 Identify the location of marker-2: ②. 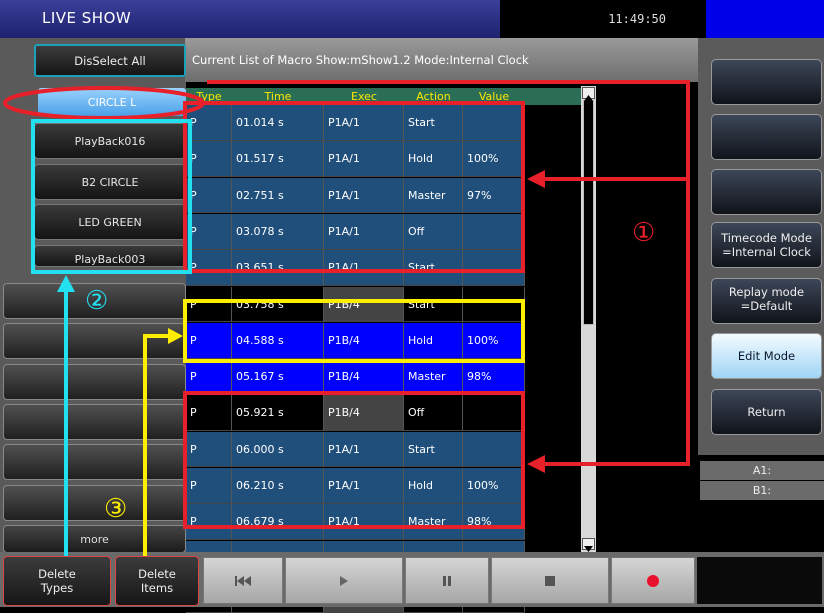
(97, 301).